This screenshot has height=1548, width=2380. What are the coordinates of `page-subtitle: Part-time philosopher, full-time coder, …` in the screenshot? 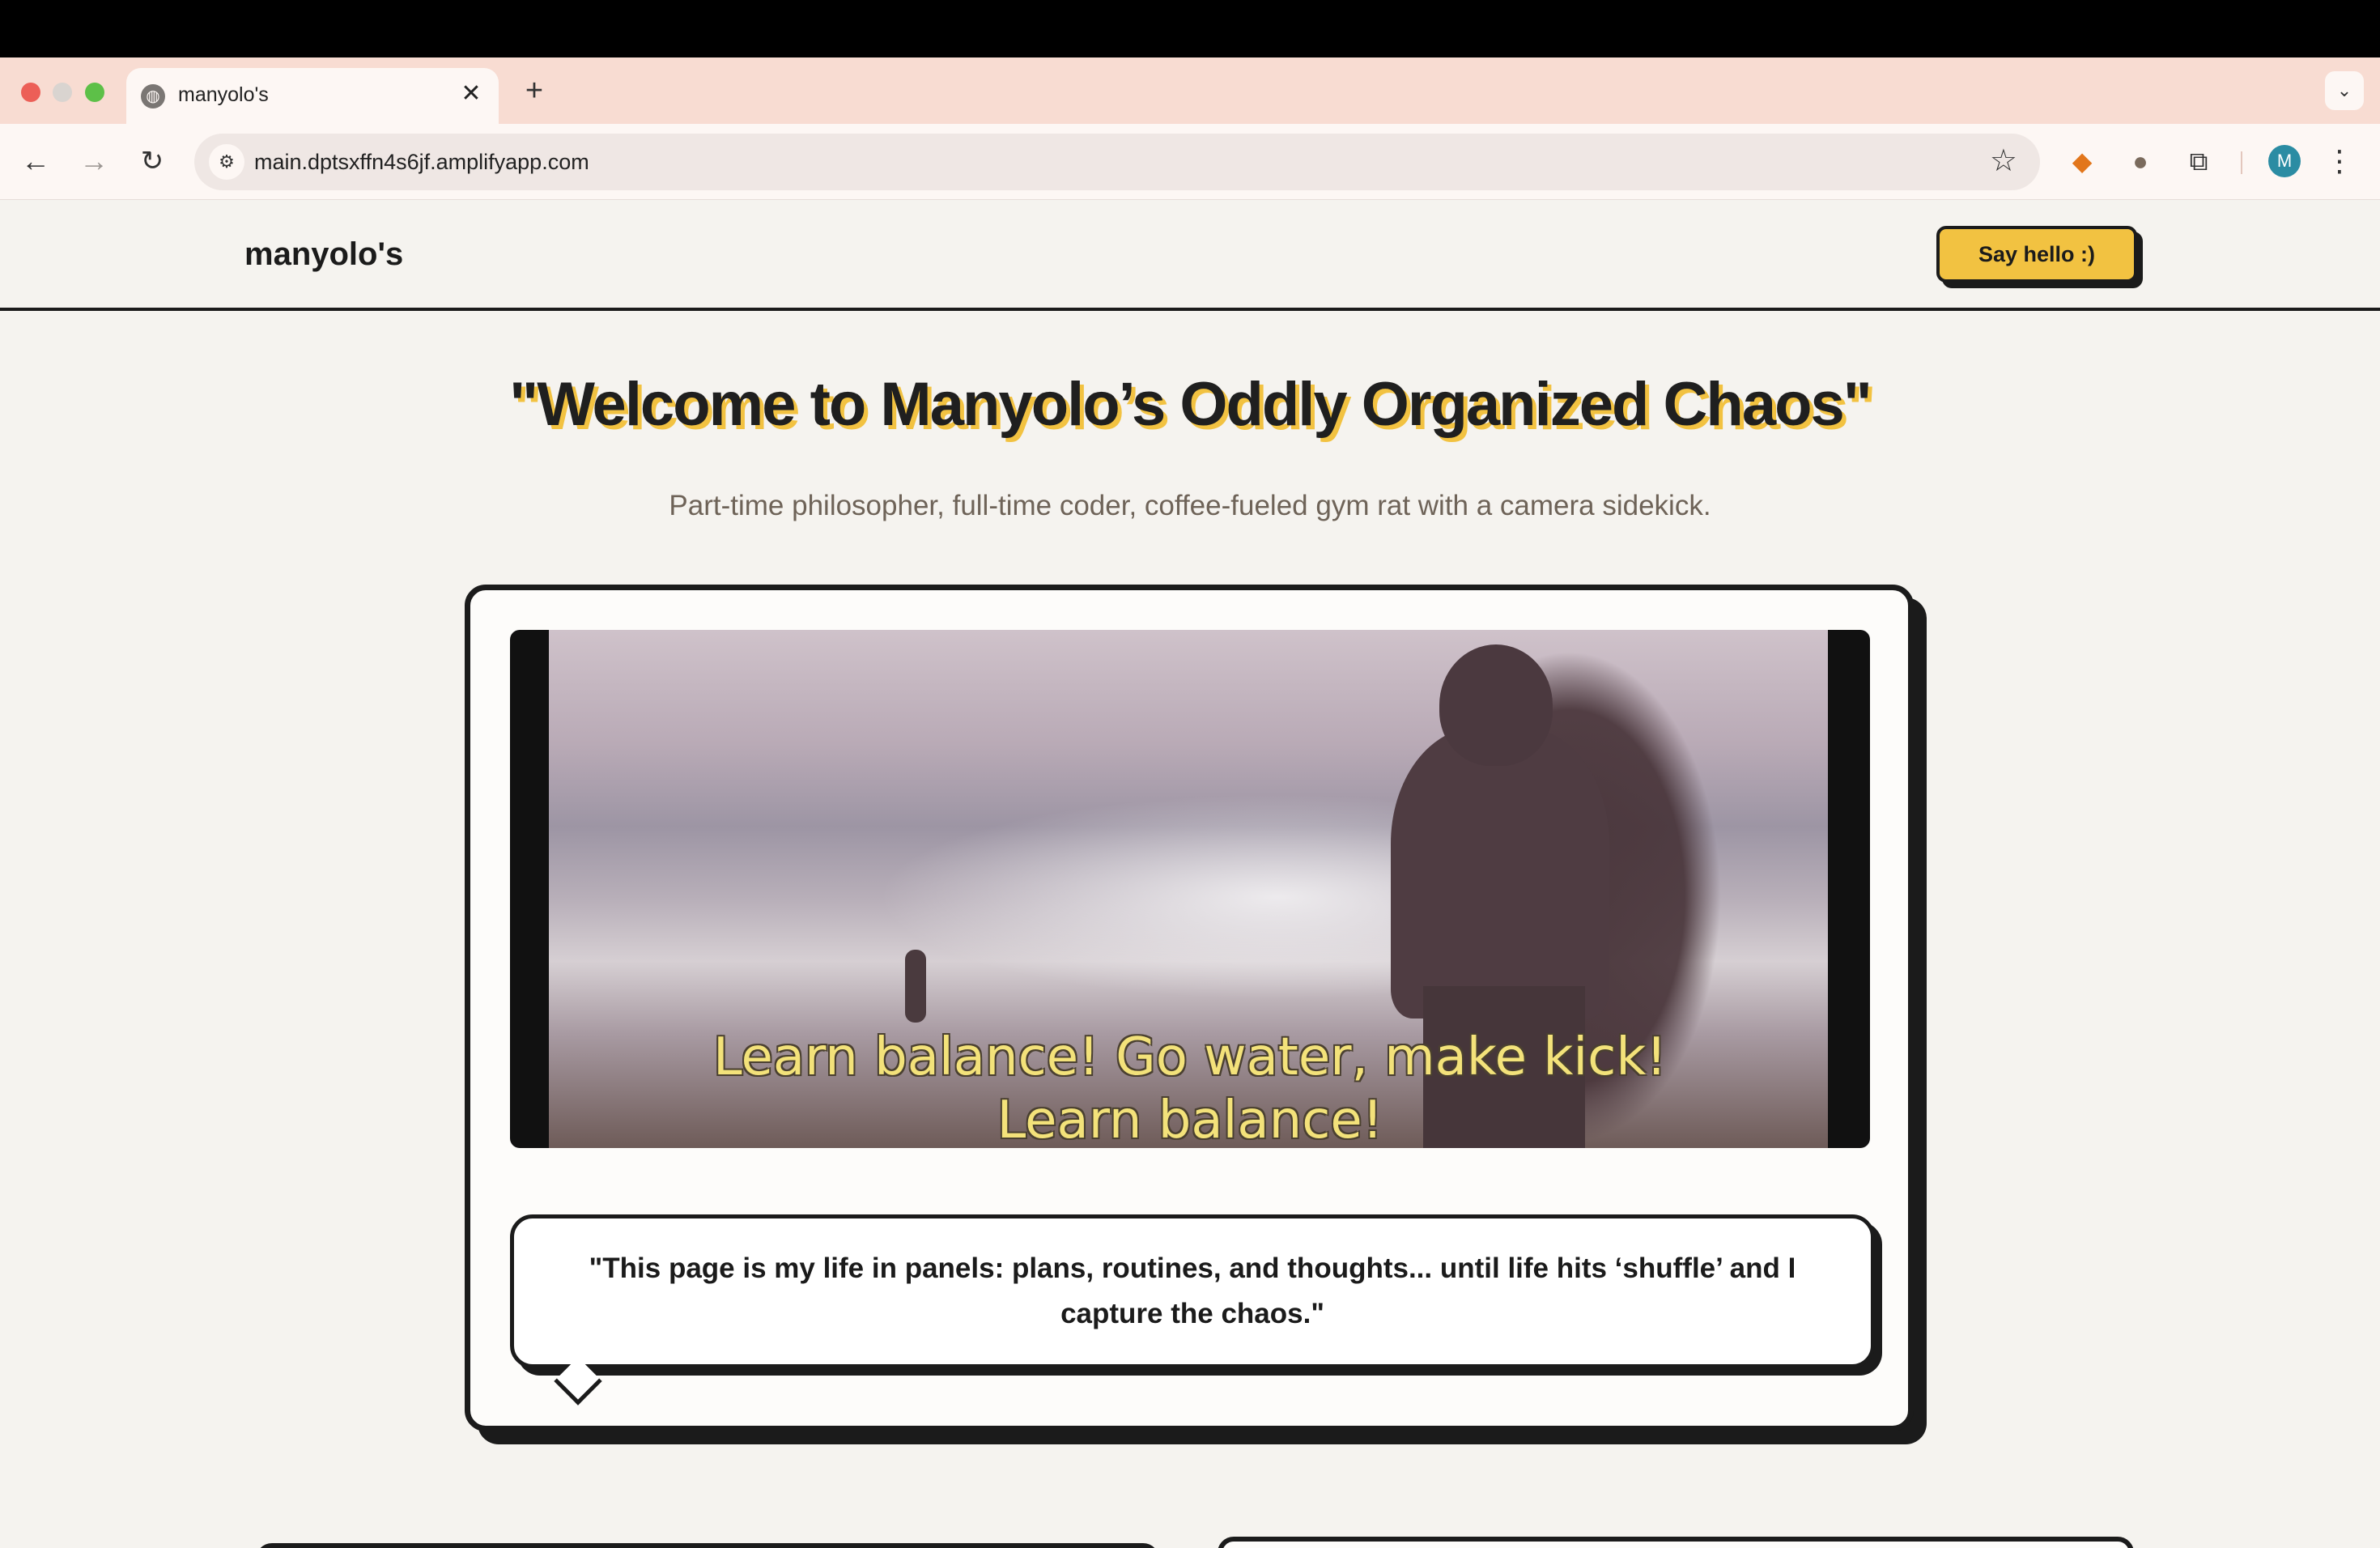 It's located at (1190, 506).